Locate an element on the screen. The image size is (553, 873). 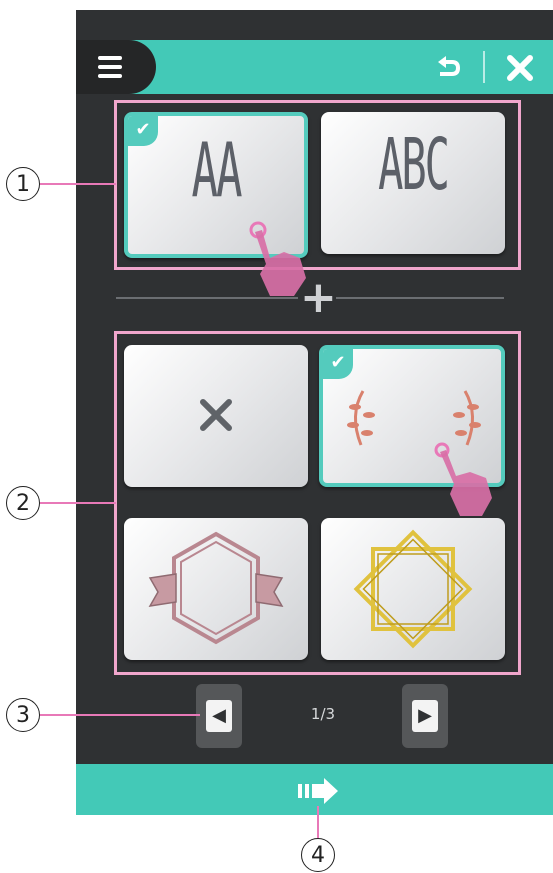
callout-3: 3 is located at coordinates (23, 715).